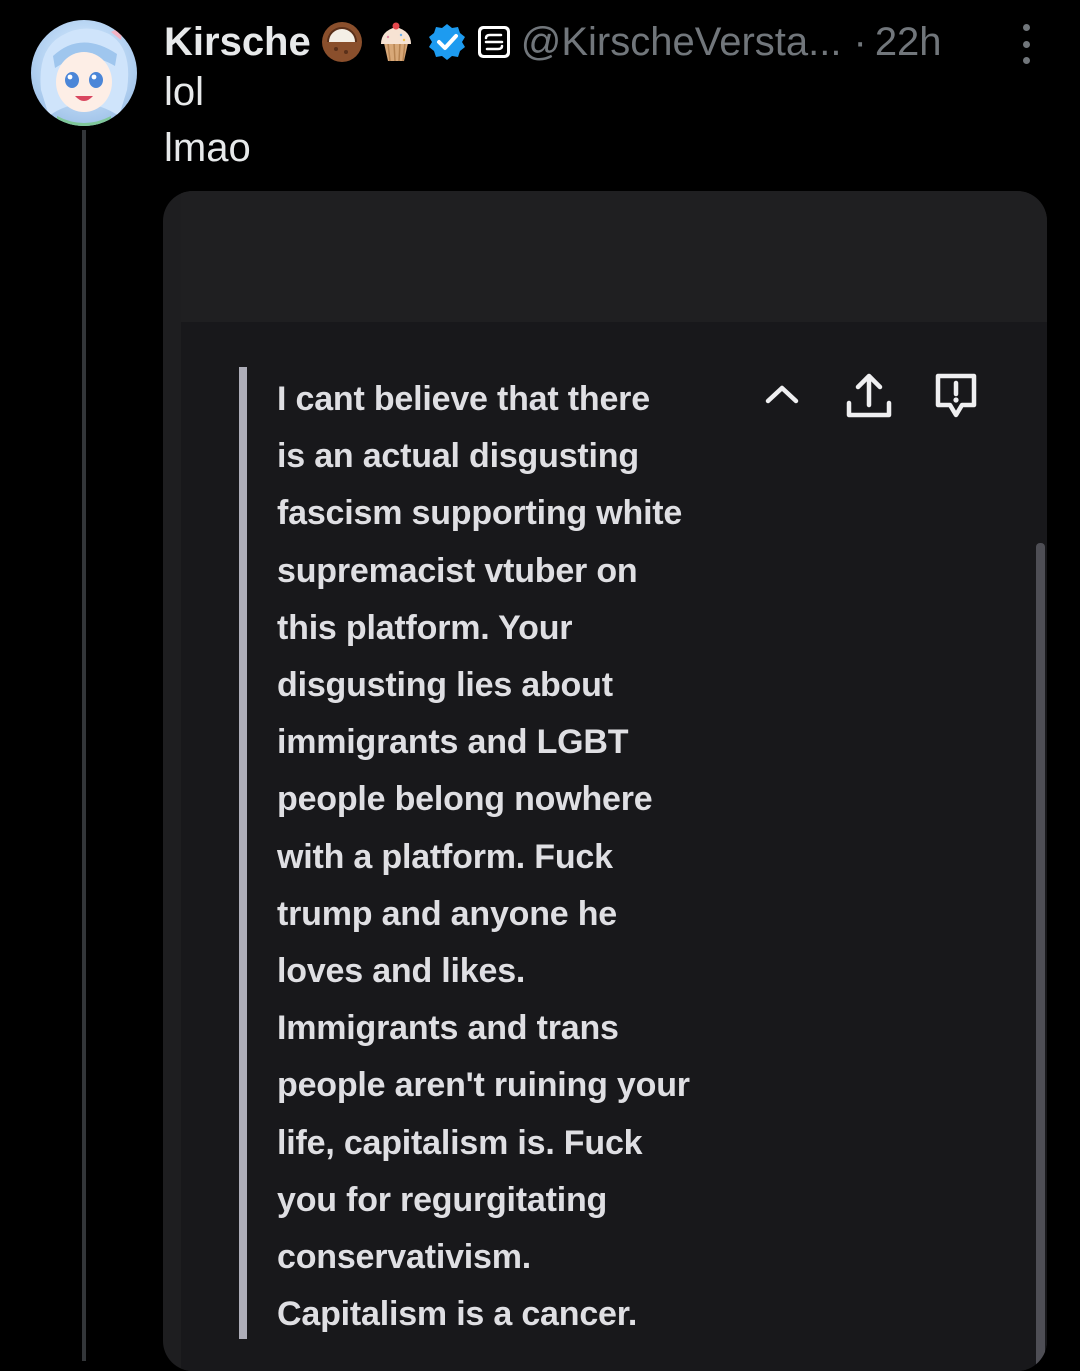 The height and width of the screenshot is (1371, 1080). I want to click on post-timestamp: 22h, so click(908, 42).